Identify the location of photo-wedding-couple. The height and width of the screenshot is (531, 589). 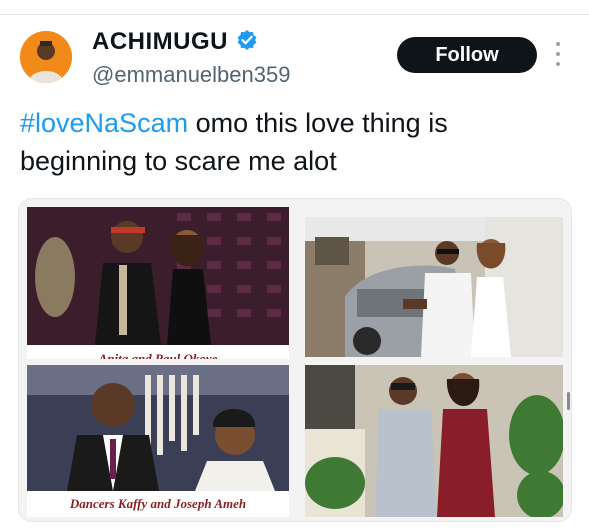
(158, 441).